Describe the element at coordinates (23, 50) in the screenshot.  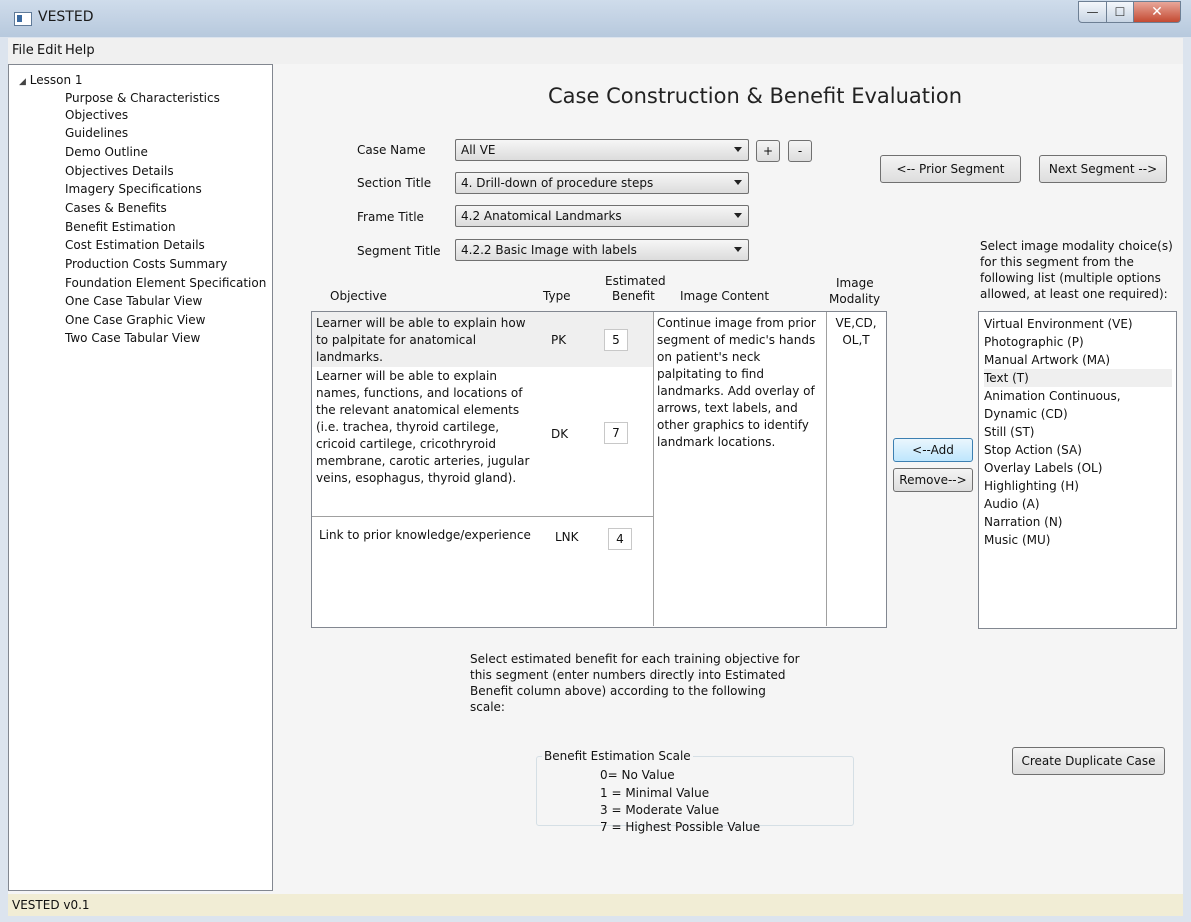
I see `menu-file: File` at that location.